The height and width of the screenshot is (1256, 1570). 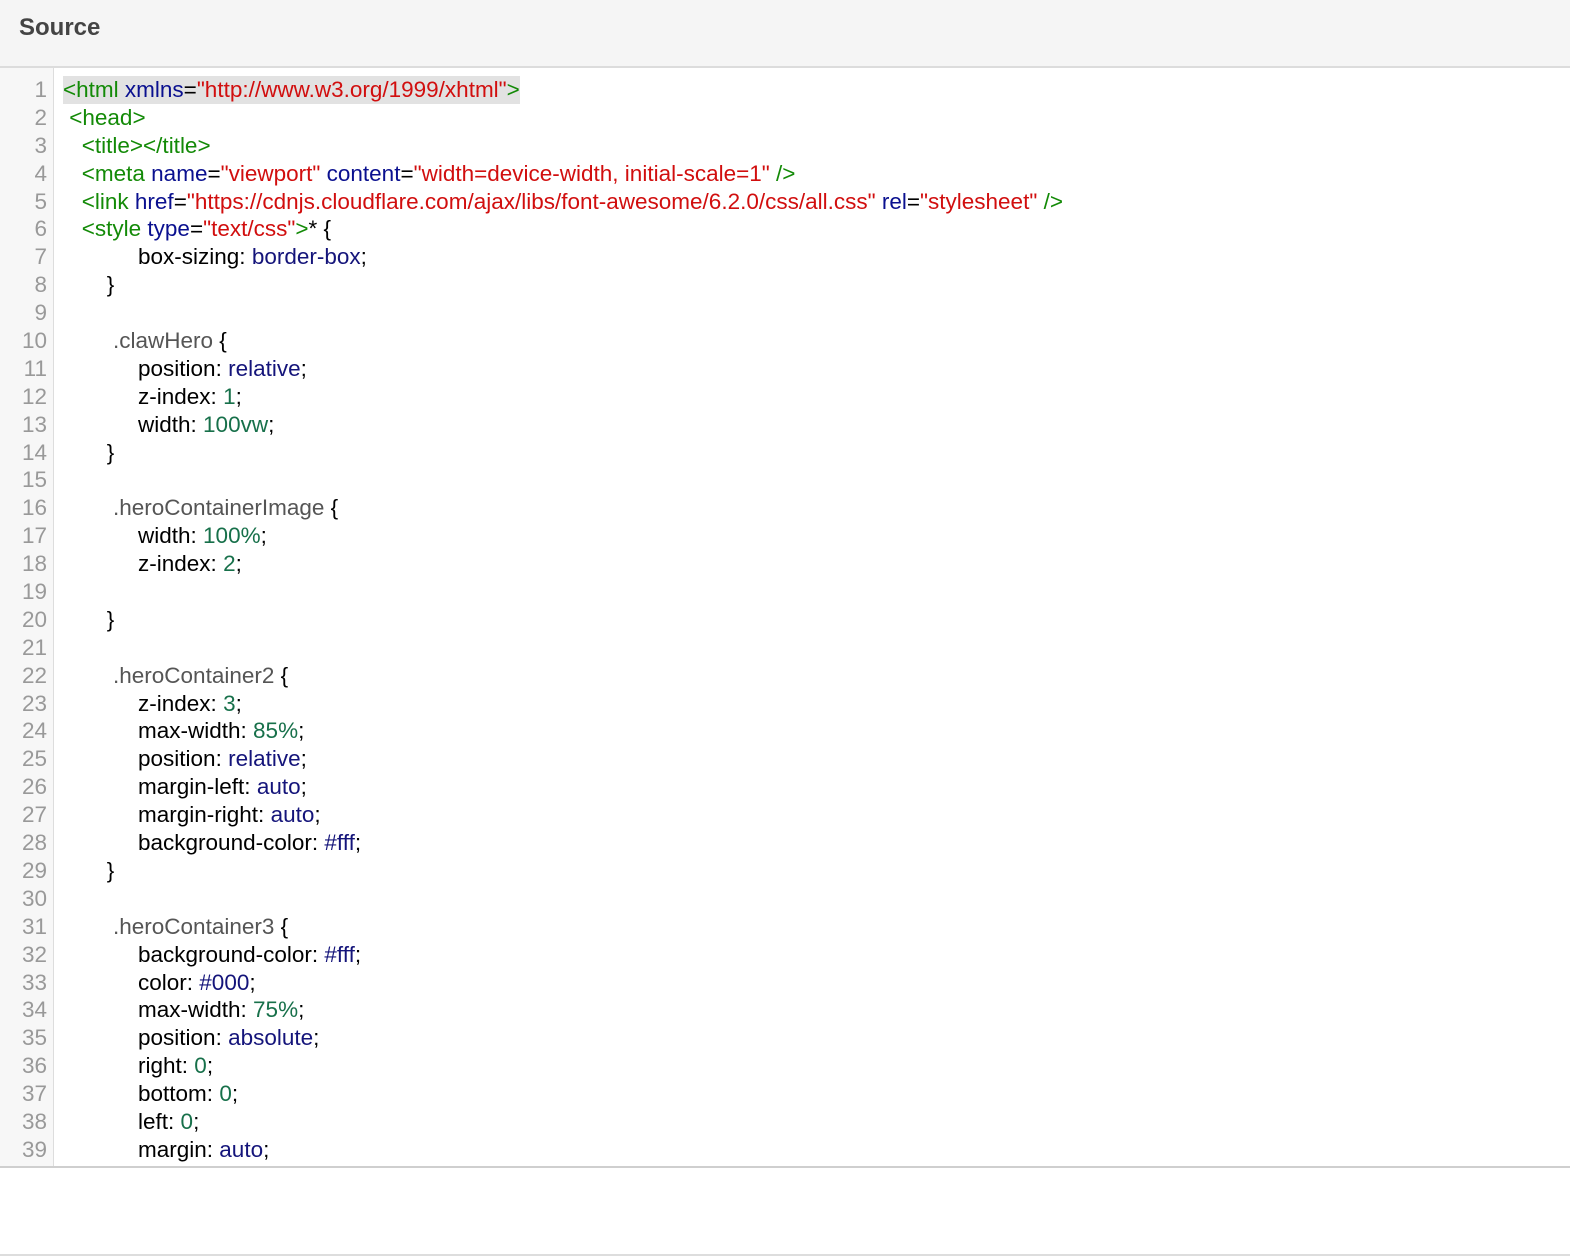 I want to click on code-token: 75%, so click(x=276, y=1010).